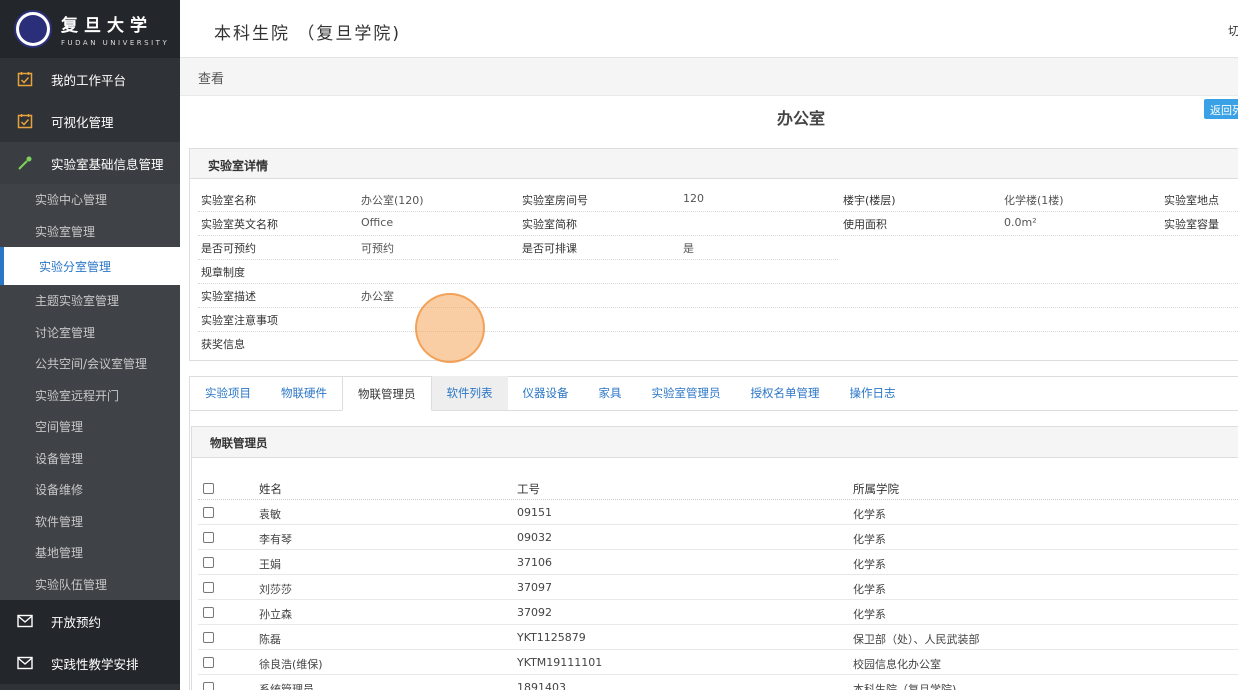 The image size is (1238, 690). I want to click on detail-label: 实验室注意事项, so click(239, 320).